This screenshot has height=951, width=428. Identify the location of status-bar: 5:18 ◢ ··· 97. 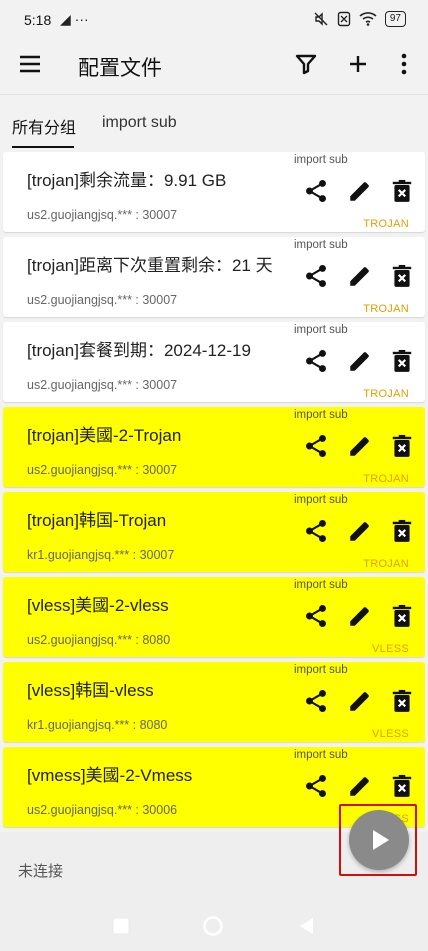
(214, 21).